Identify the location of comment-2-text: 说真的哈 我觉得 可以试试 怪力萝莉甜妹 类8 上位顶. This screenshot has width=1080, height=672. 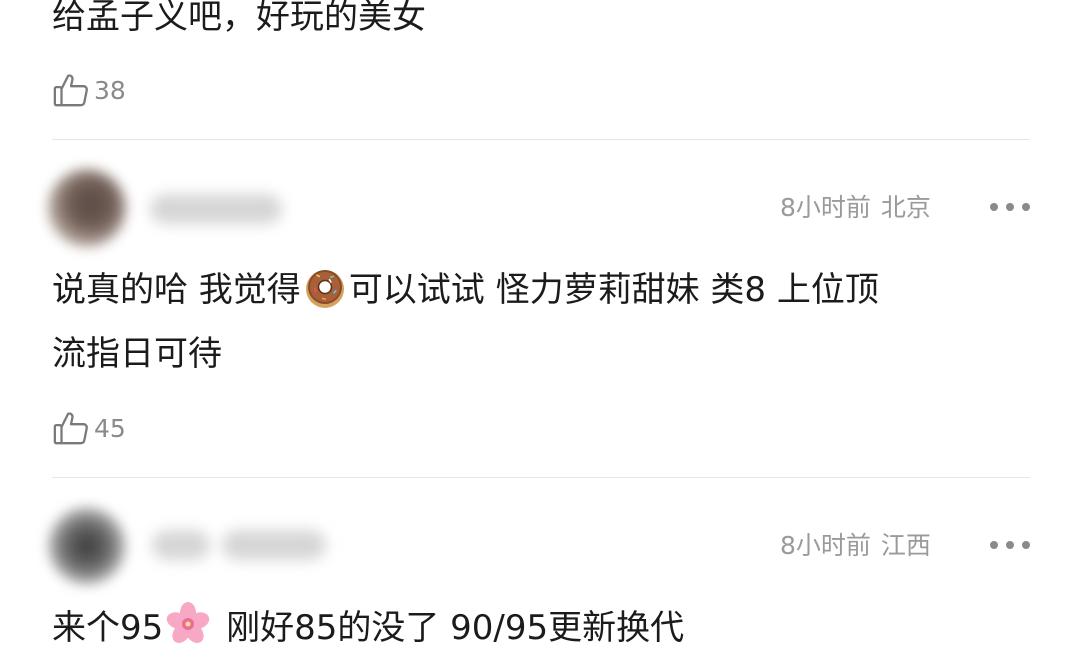
(465, 290).